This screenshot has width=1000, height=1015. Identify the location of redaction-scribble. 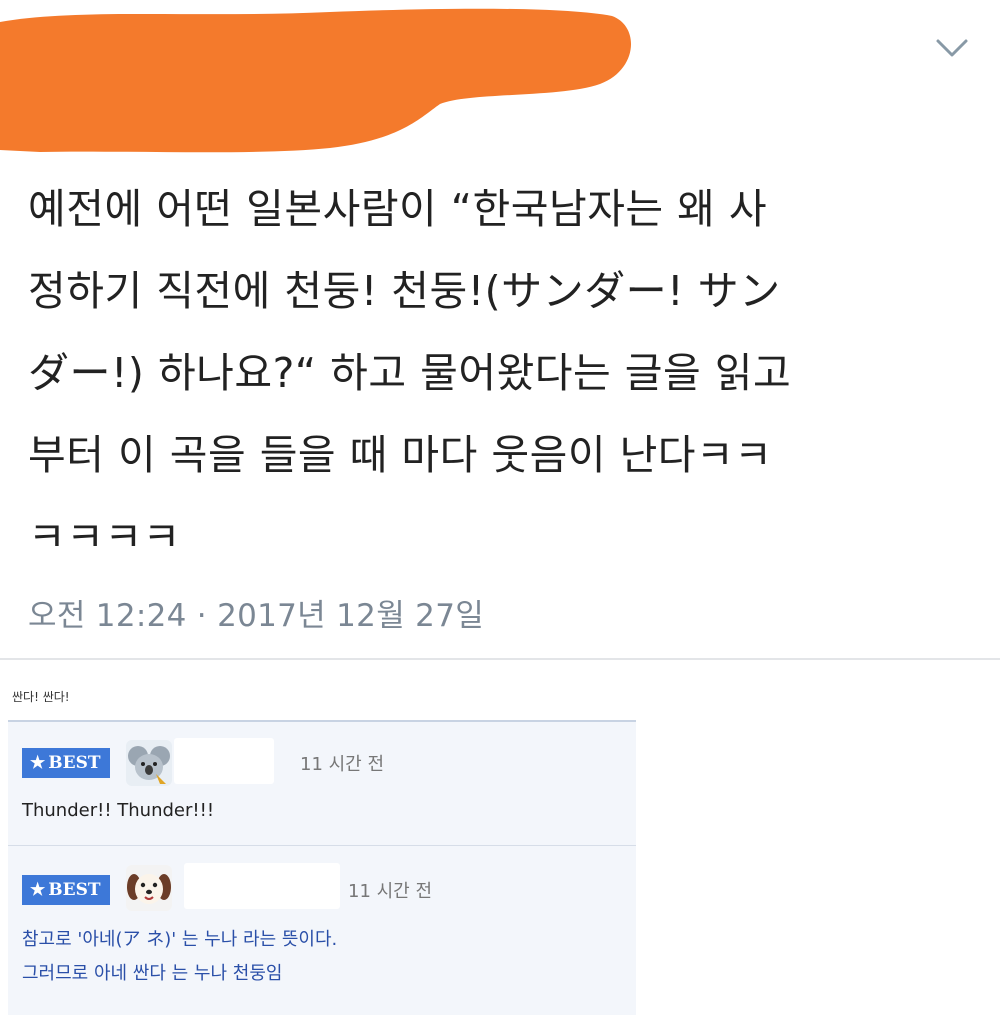
(316, 80).